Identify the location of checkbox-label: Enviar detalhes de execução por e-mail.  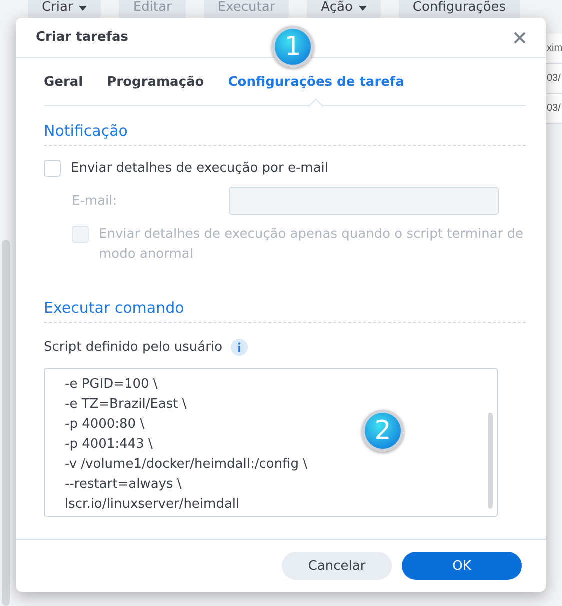
(200, 168).